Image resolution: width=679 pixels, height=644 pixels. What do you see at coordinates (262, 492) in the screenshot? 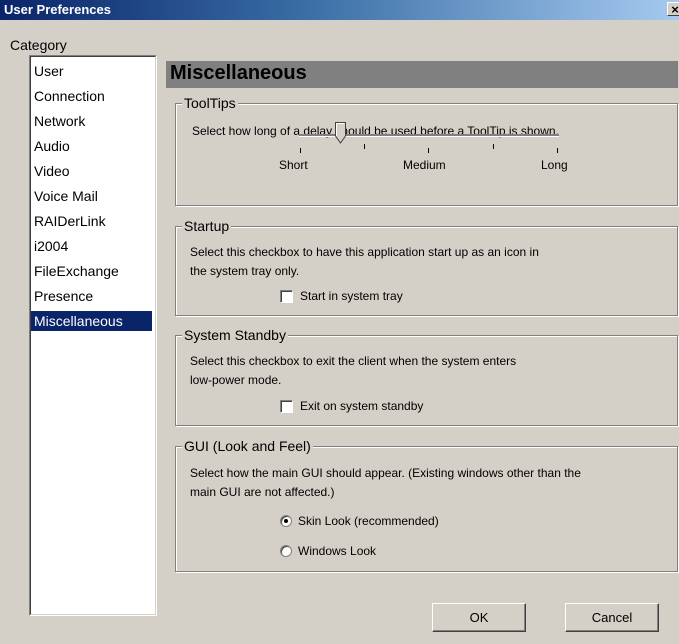
I see `gui-description-line2: main GUI are not affected.)` at bounding box center [262, 492].